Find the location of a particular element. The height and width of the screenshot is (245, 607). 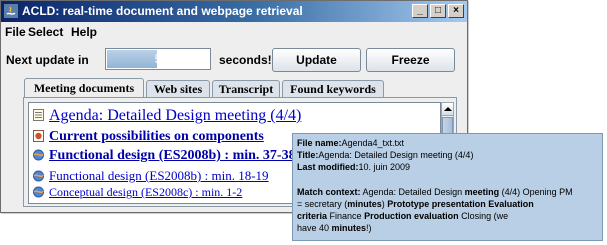

next-update-label: Next update in is located at coordinates (47, 60).